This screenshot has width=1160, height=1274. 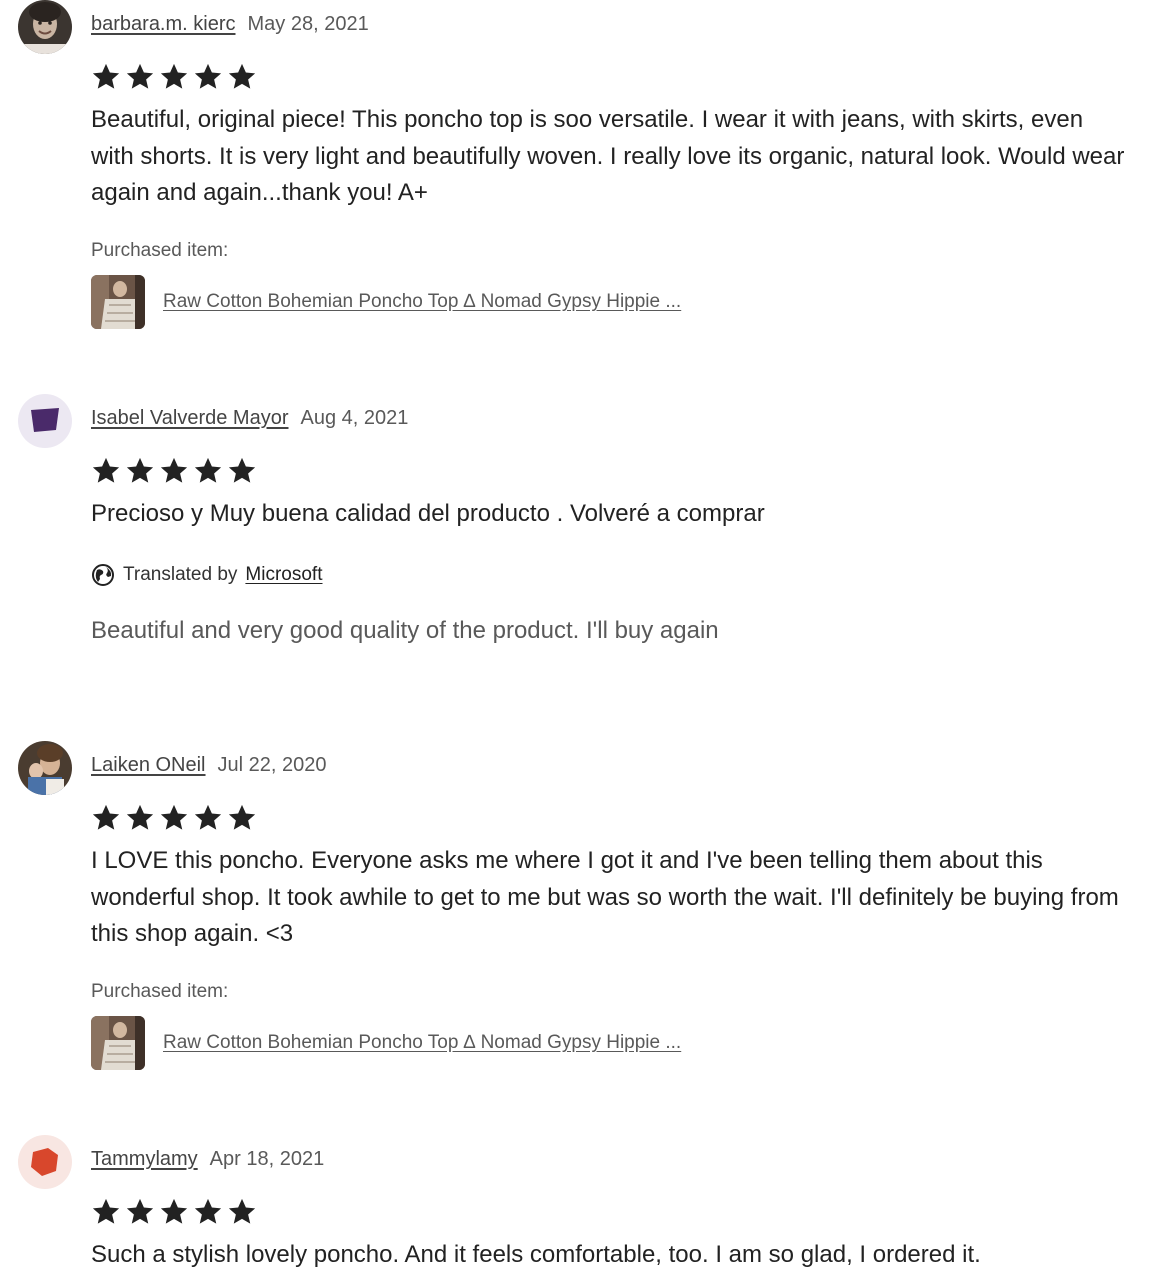 I want to click on review-meta: barbara.m. kierc May 28, 2021, so click(x=230, y=24).